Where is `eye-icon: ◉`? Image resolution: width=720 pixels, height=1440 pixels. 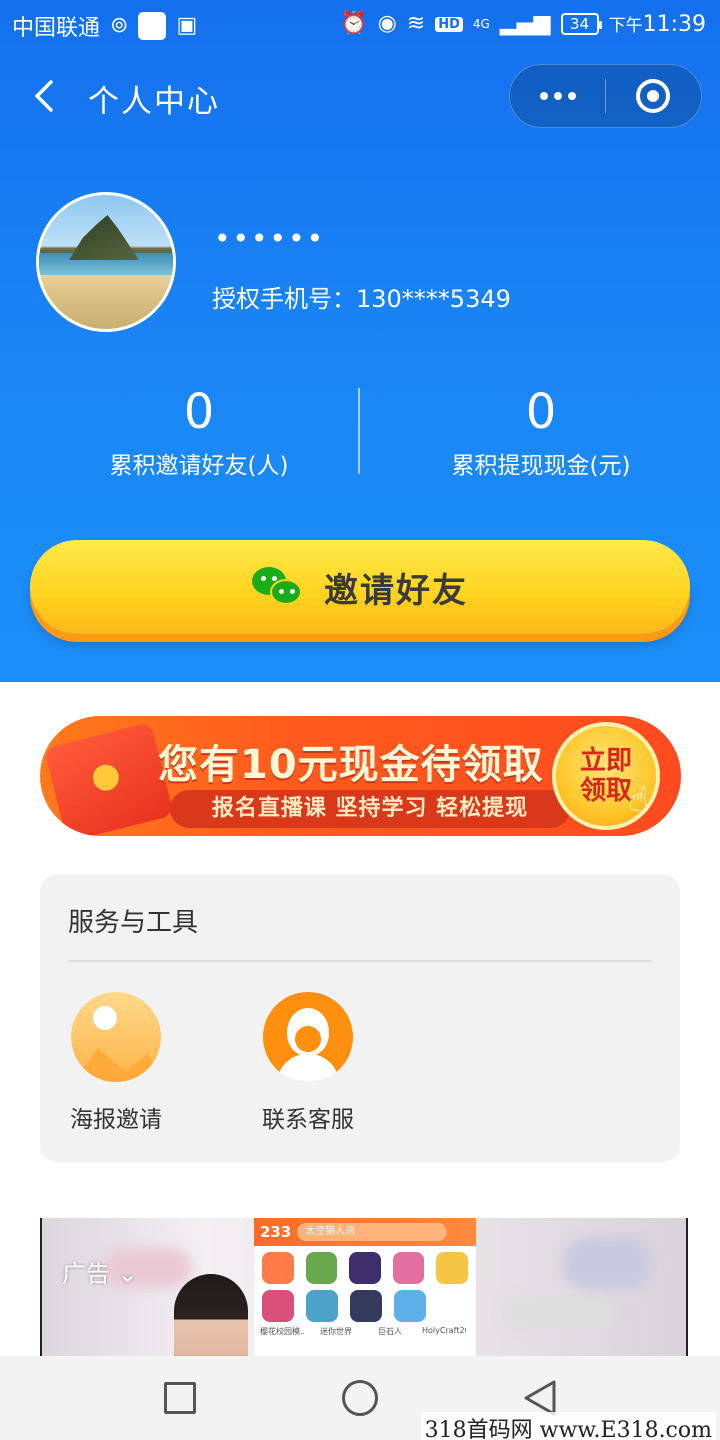 eye-icon: ◉ is located at coordinates (387, 23).